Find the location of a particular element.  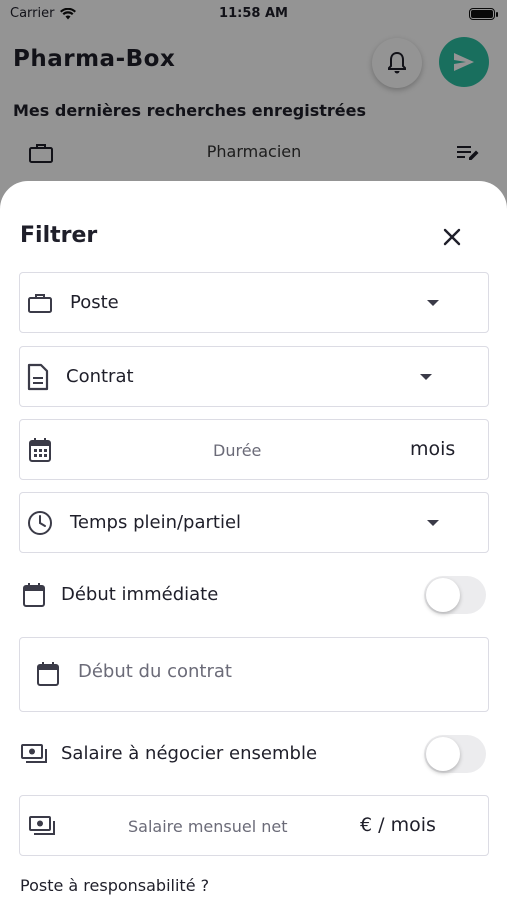

salaire-placeholder: Salaire mensuel net is located at coordinates (208, 826).